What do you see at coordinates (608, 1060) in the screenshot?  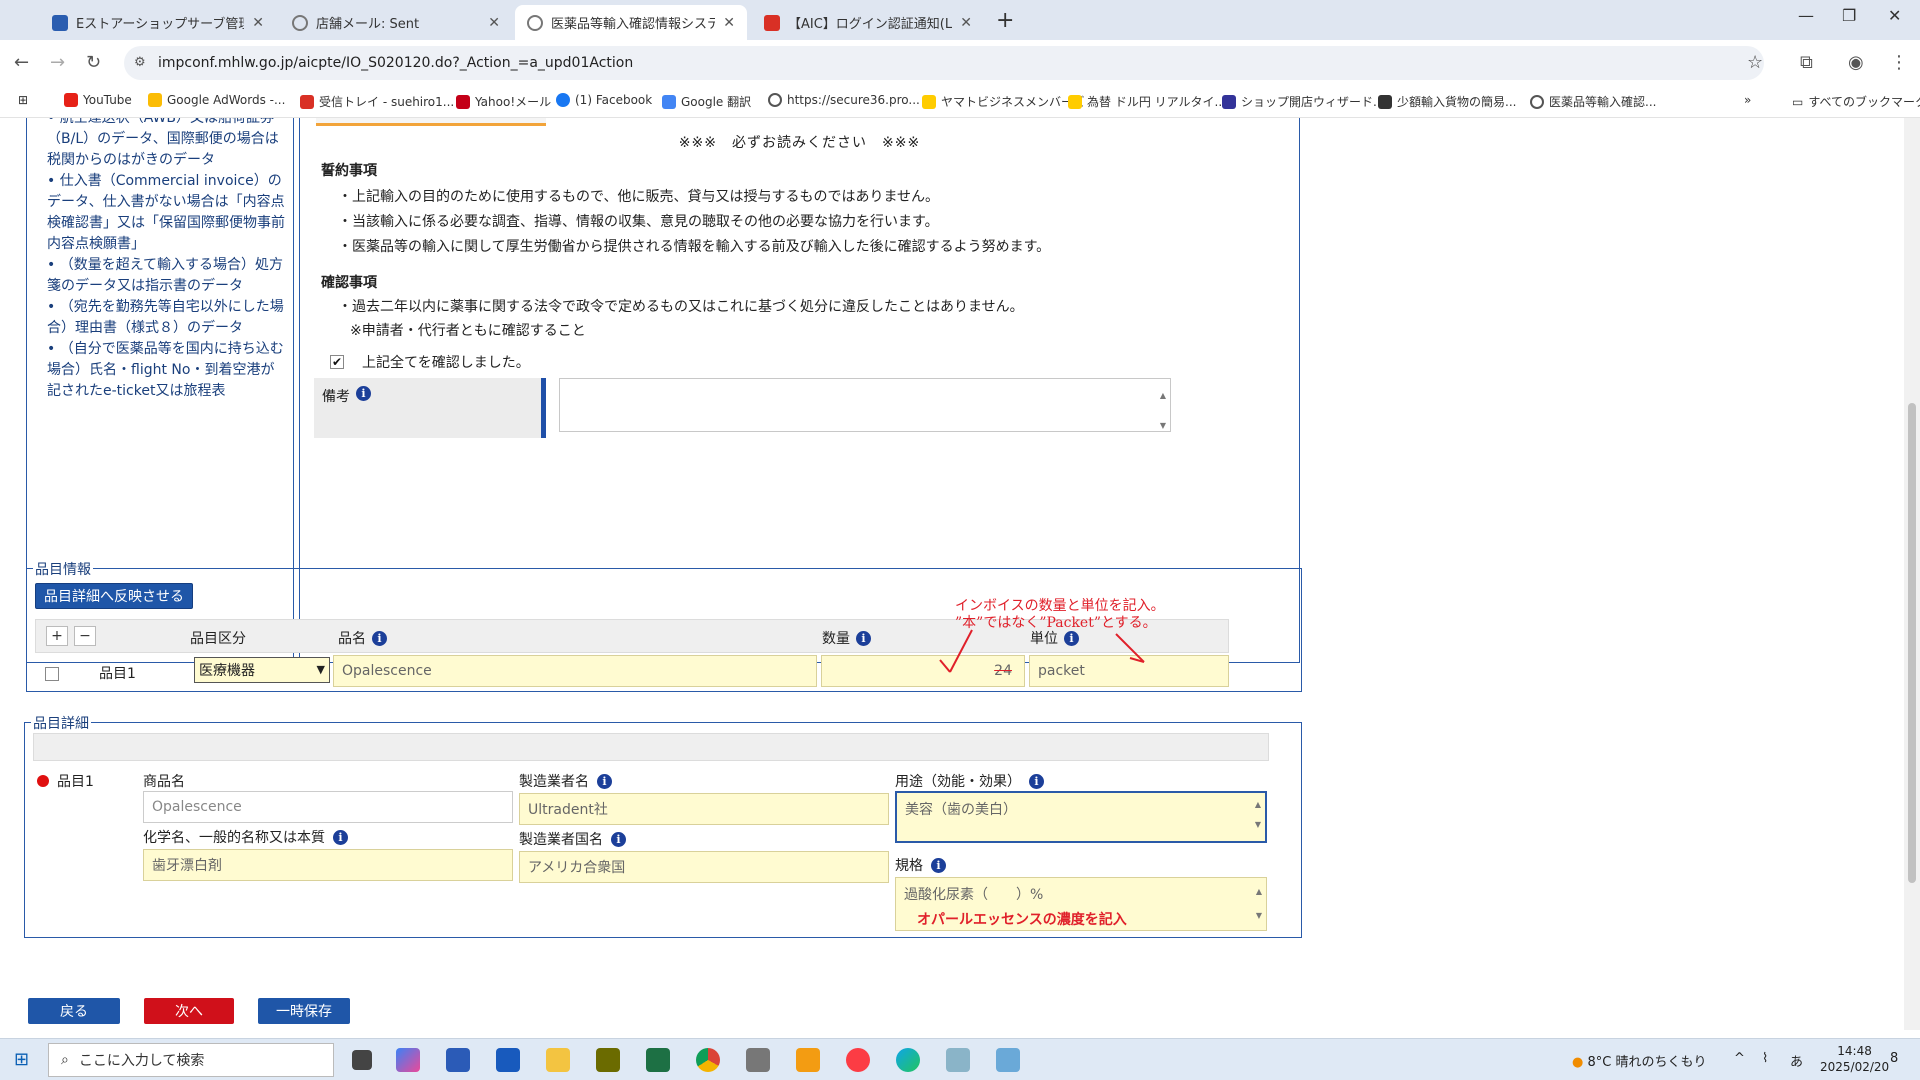 I see `fireworks-icon` at bounding box center [608, 1060].